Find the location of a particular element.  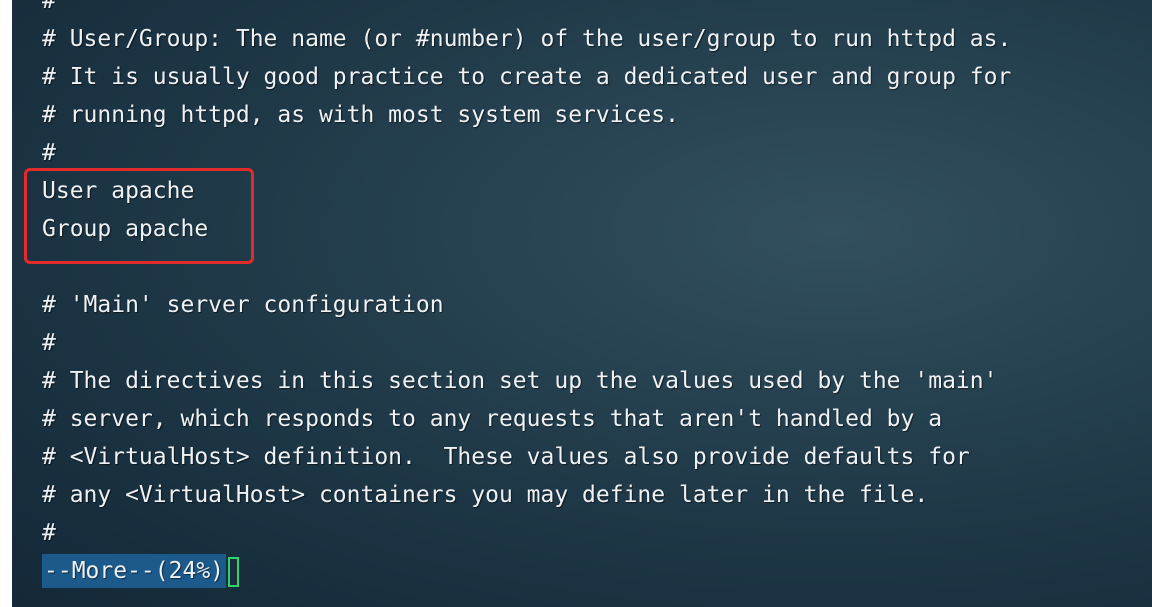

window-left-border is located at coordinates (6, 303).